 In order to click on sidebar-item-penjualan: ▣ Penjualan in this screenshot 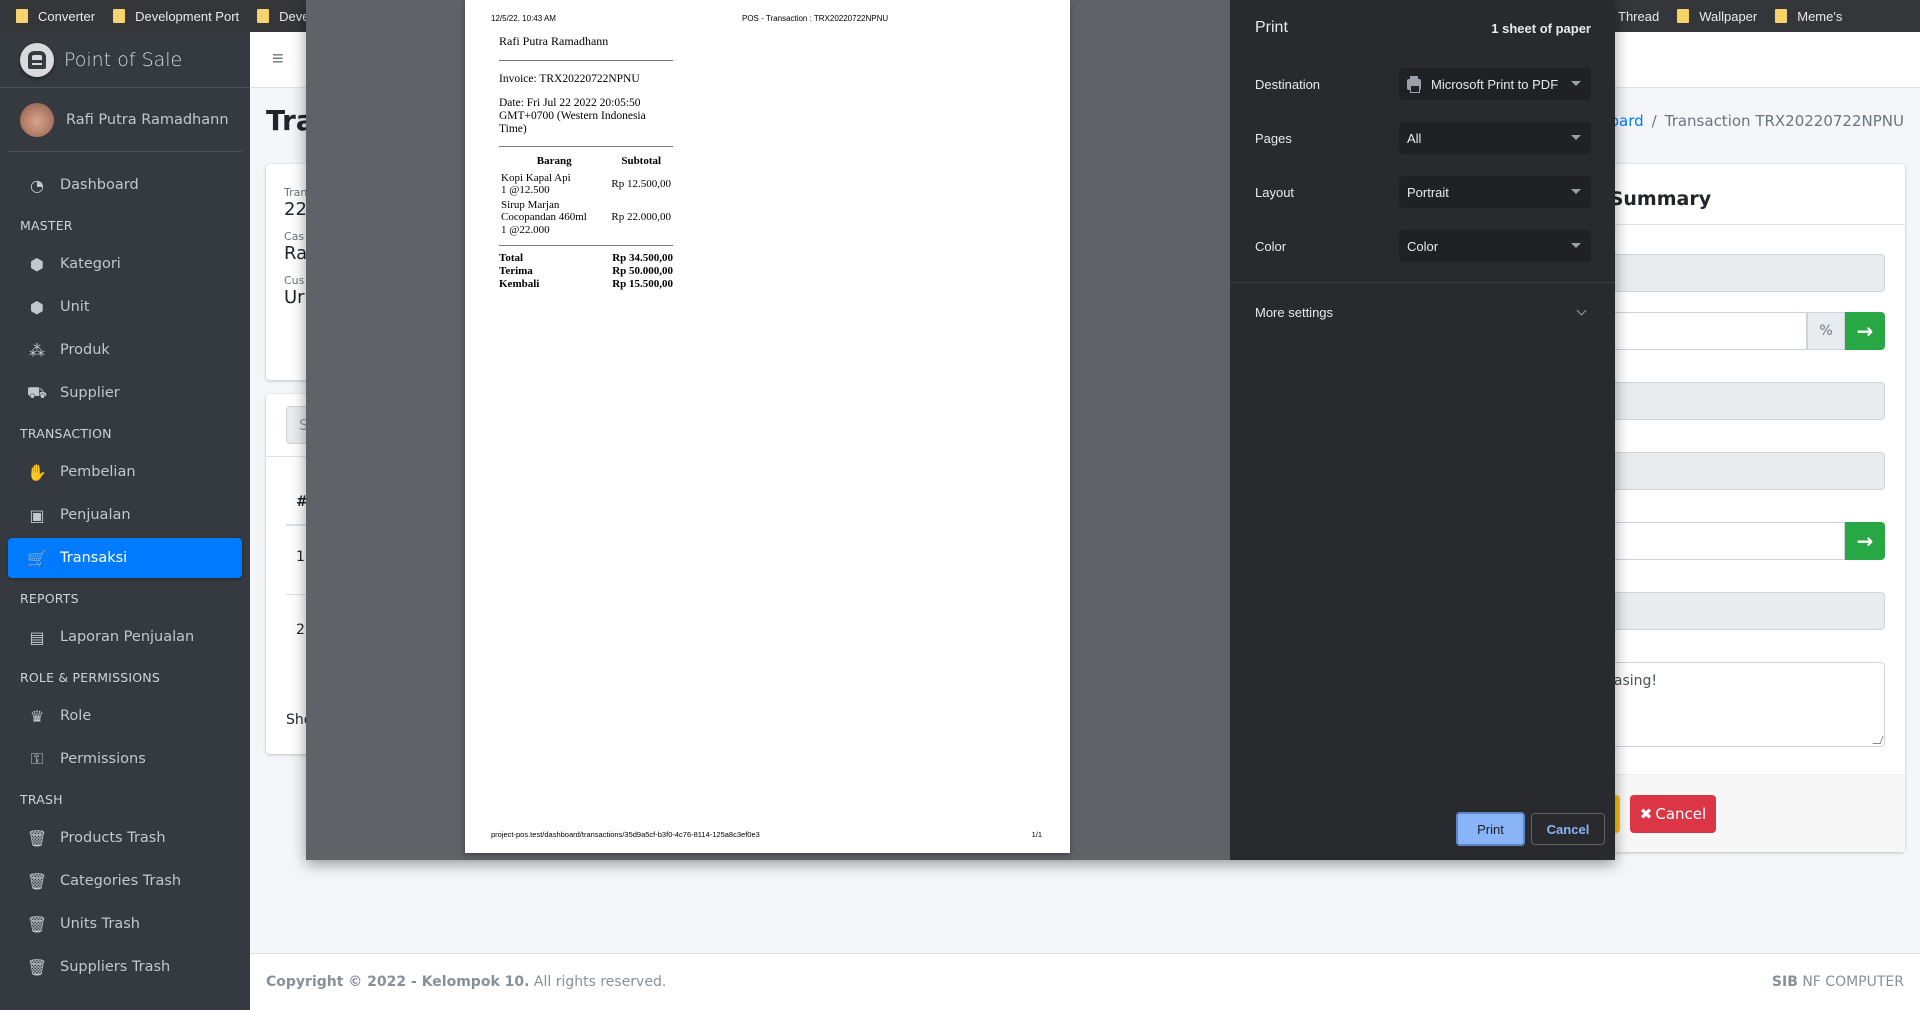, I will do `click(125, 515)`.